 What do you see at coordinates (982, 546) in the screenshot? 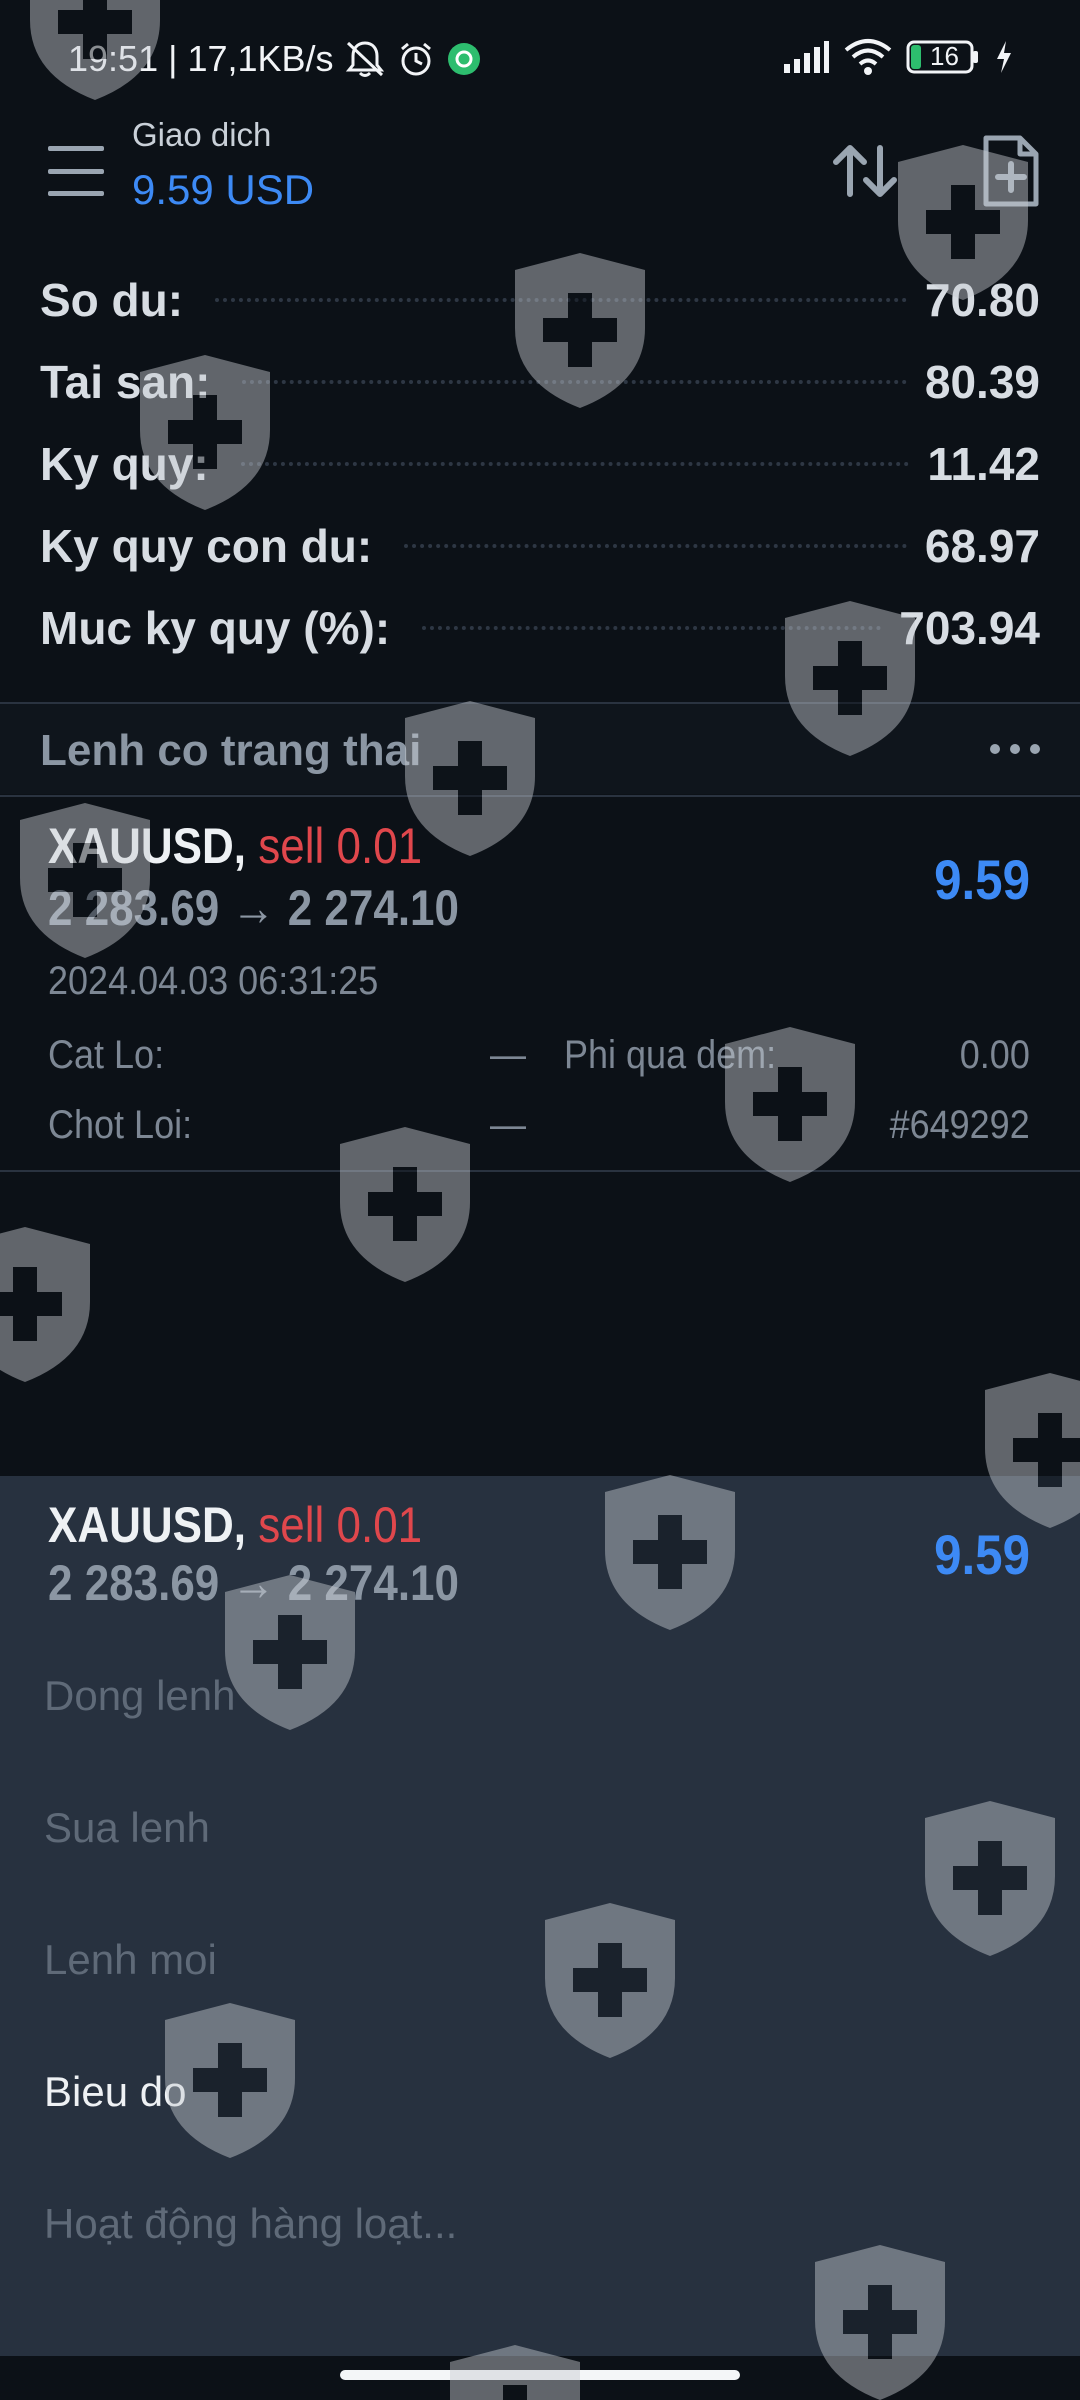
I see `summary-value: 68.97` at bounding box center [982, 546].